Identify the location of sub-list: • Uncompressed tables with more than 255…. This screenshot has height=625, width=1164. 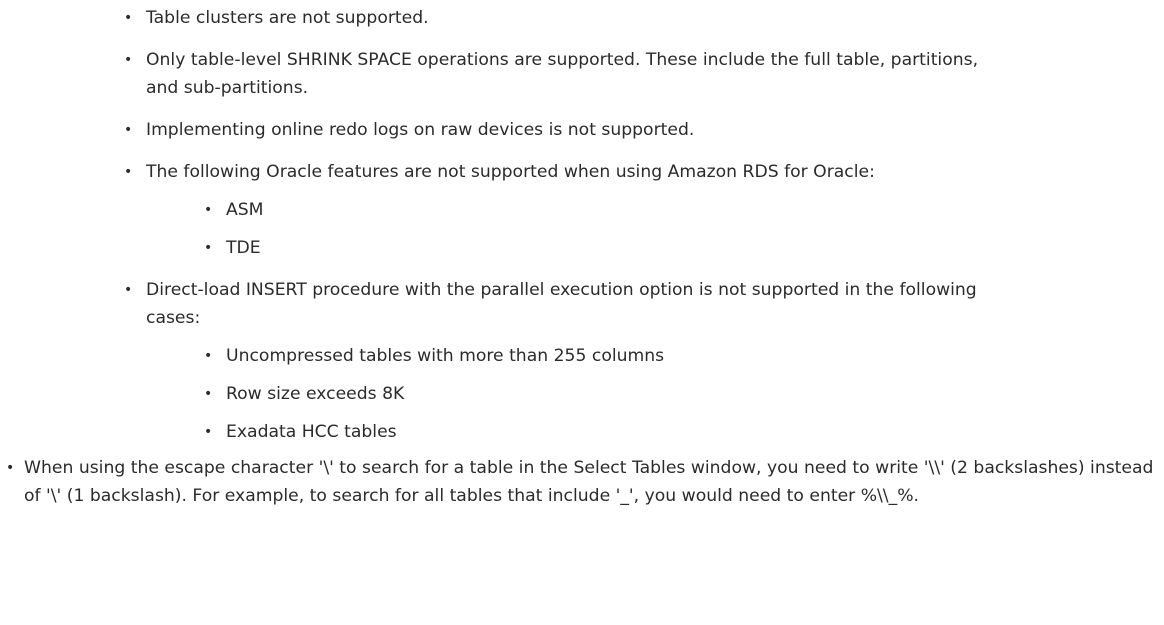
(664, 394).